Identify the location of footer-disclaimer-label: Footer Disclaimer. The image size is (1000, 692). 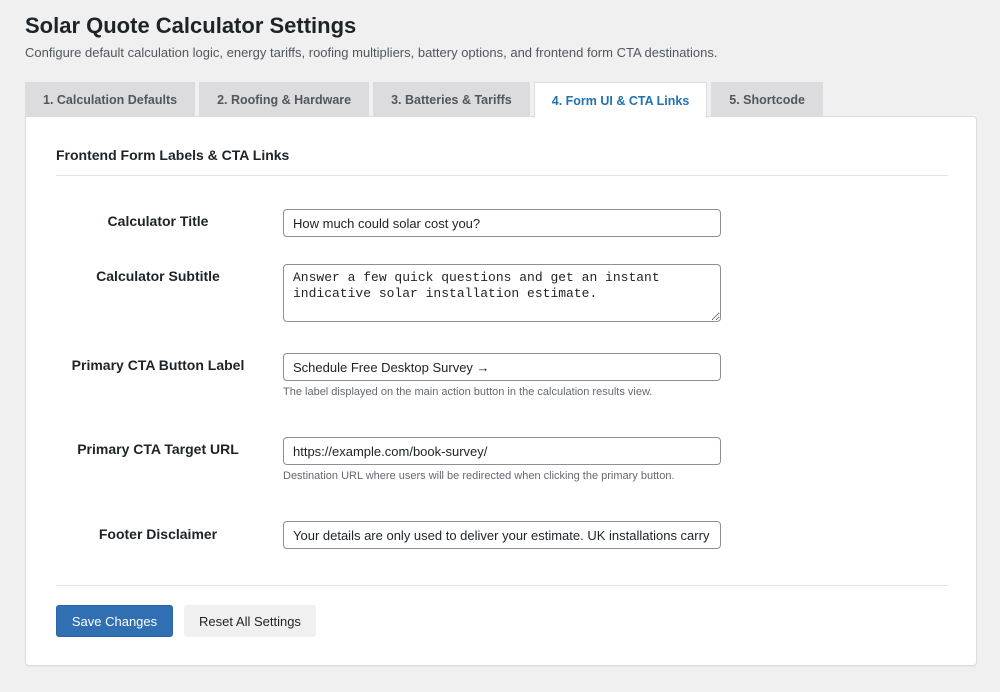
(158, 534).